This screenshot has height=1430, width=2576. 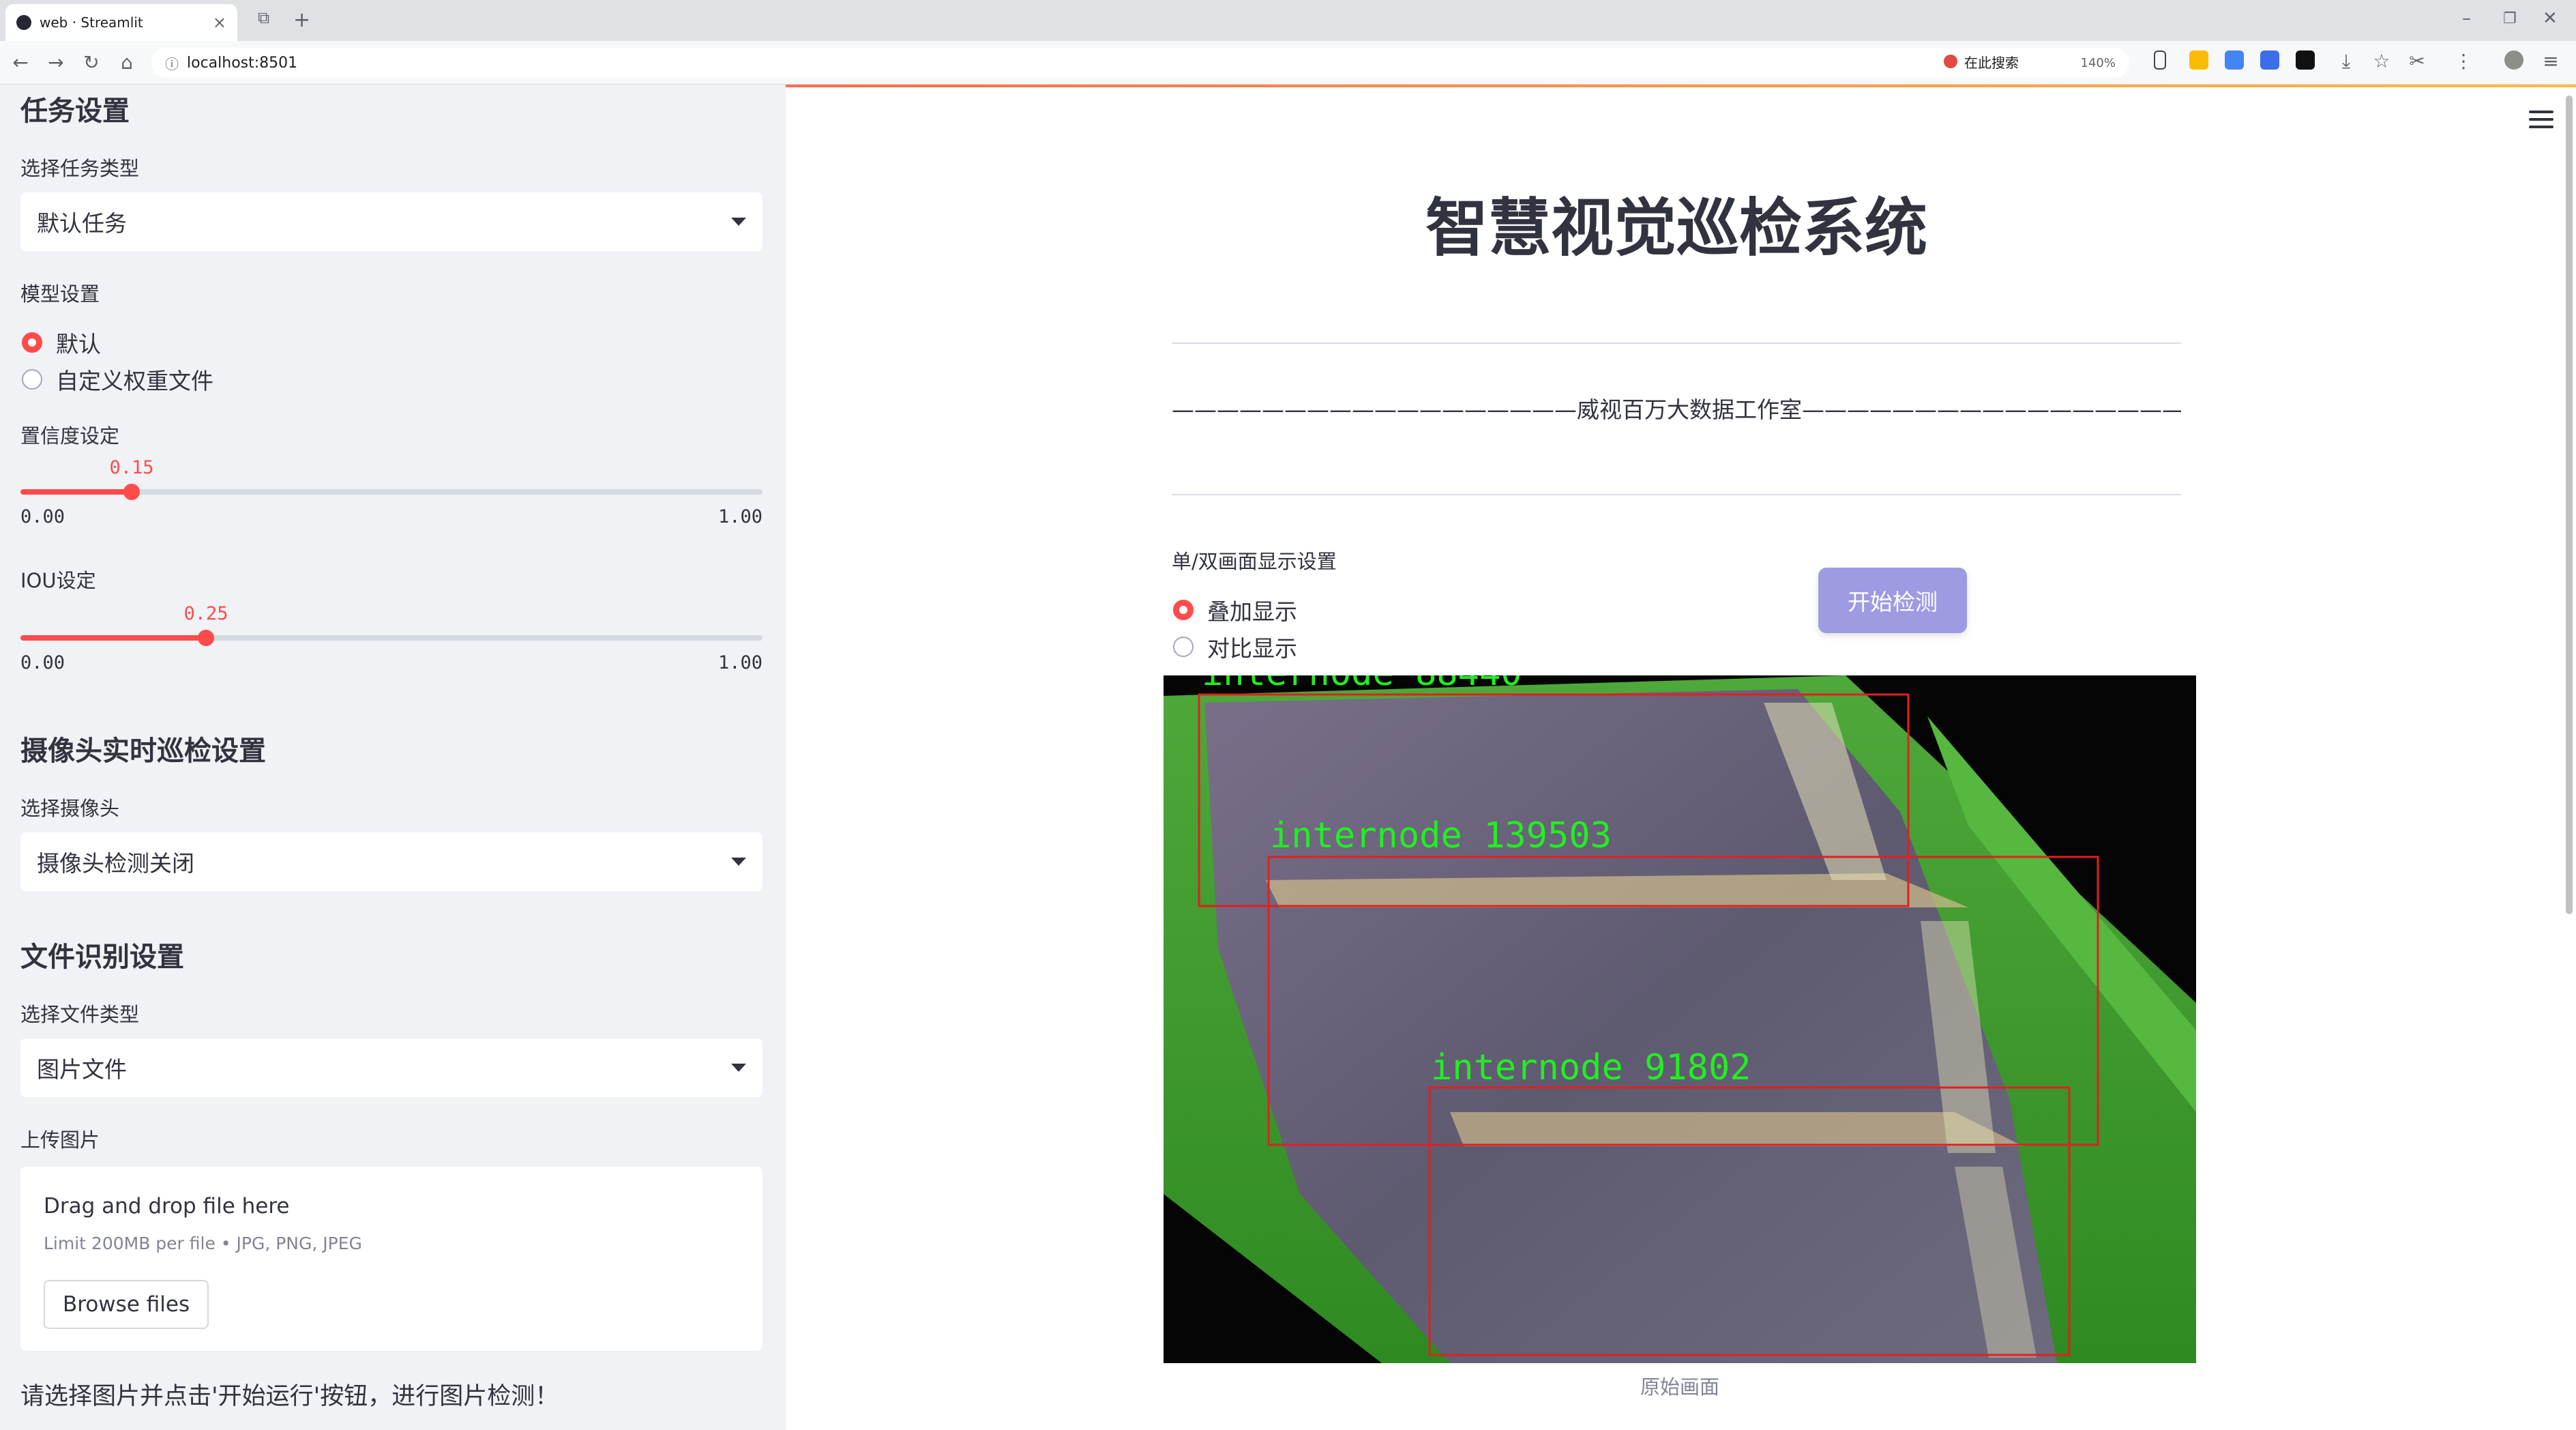 What do you see at coordinates (203, 1244) in the screenshot?
I see `upload-limit-text: Limit 200MB per file • JPG, PNG, JPEG` at bounding box center [203, 1244].